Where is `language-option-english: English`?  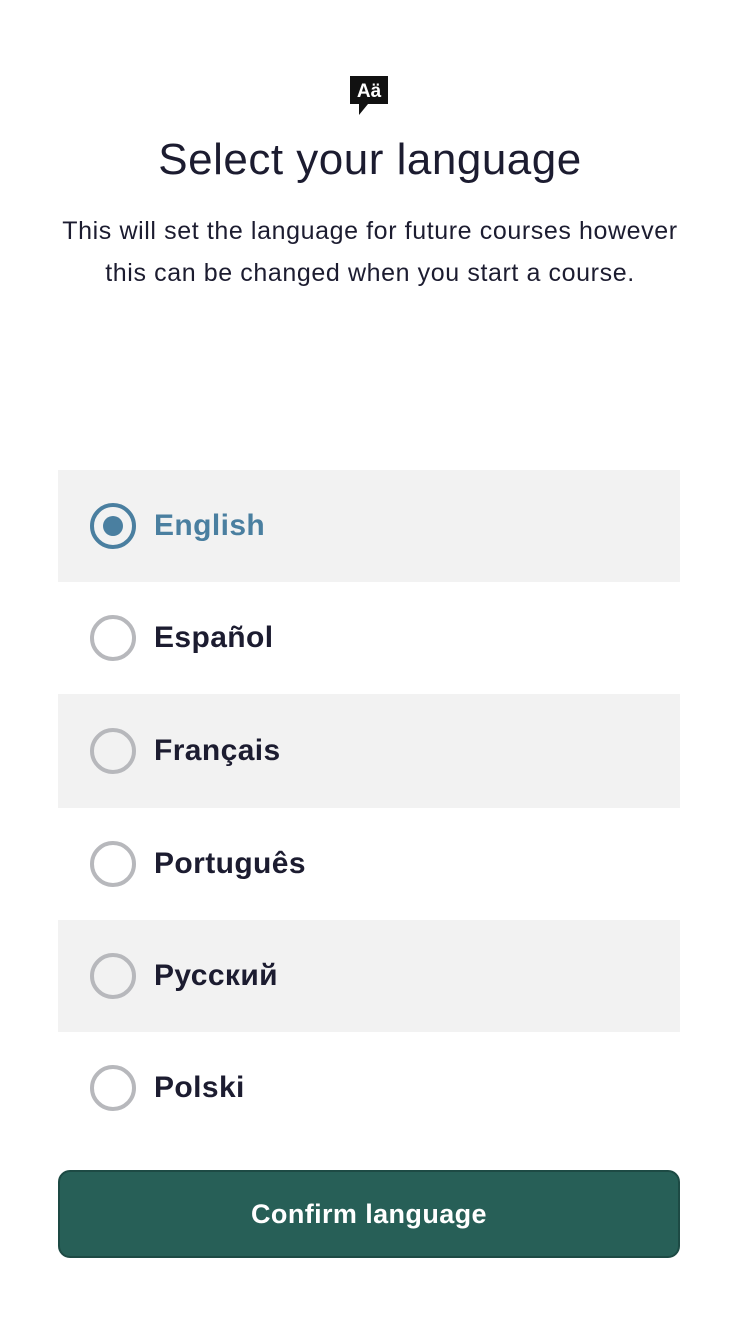
language-option-english: English is located at coordinates (369, 526).